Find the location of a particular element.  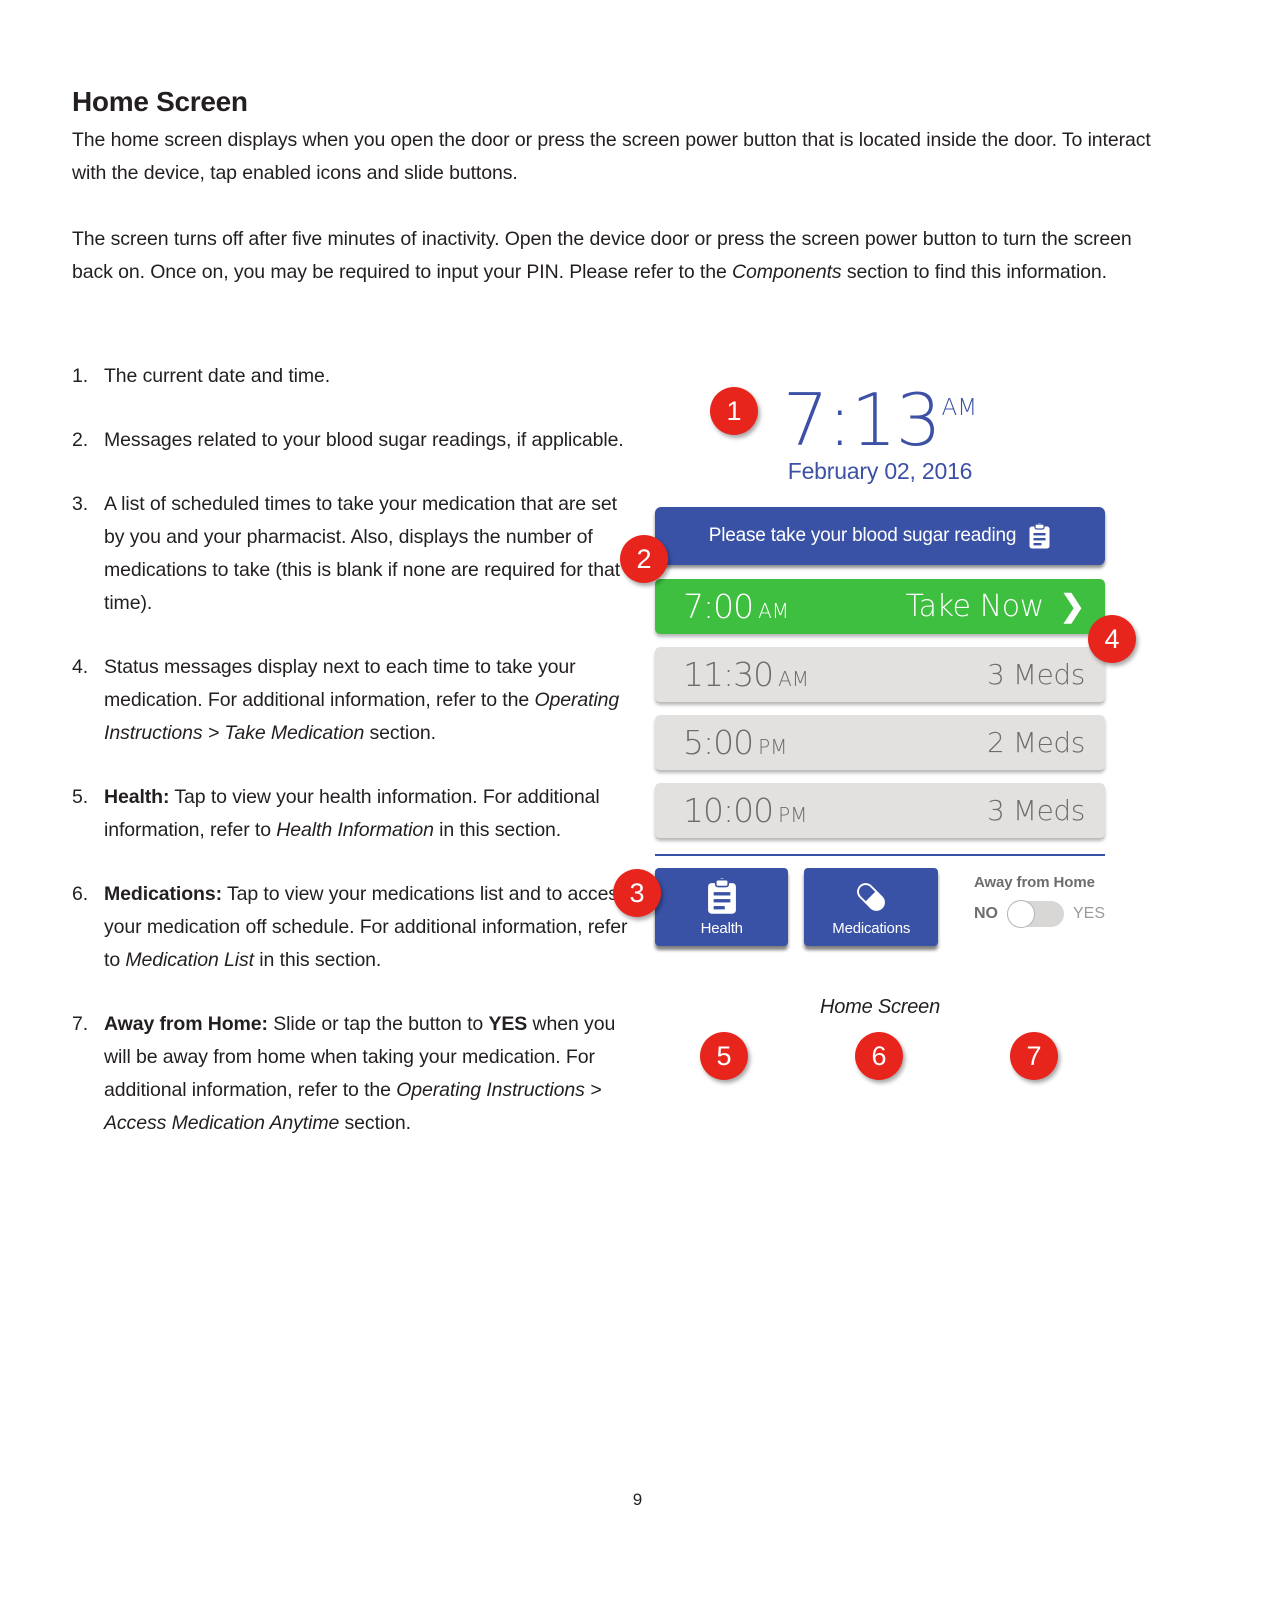

switch-knob is located at coordinates (1020, 914).